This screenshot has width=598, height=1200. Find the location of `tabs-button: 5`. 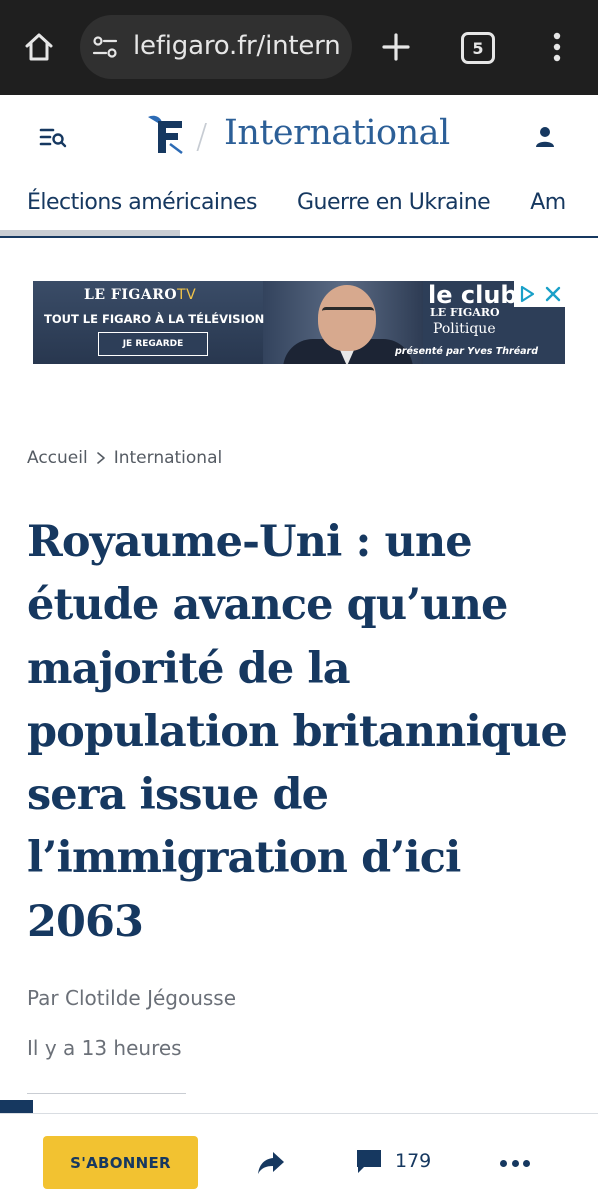

tabs-button: 5 is located at coordinates (478, 48).